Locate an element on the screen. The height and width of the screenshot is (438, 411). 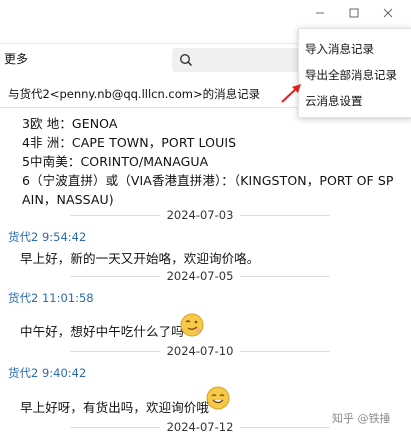
chat-title: 与货代2<penny.nb@qq.lllcn.com>的消息记录 is located at coordinates (134, 94).